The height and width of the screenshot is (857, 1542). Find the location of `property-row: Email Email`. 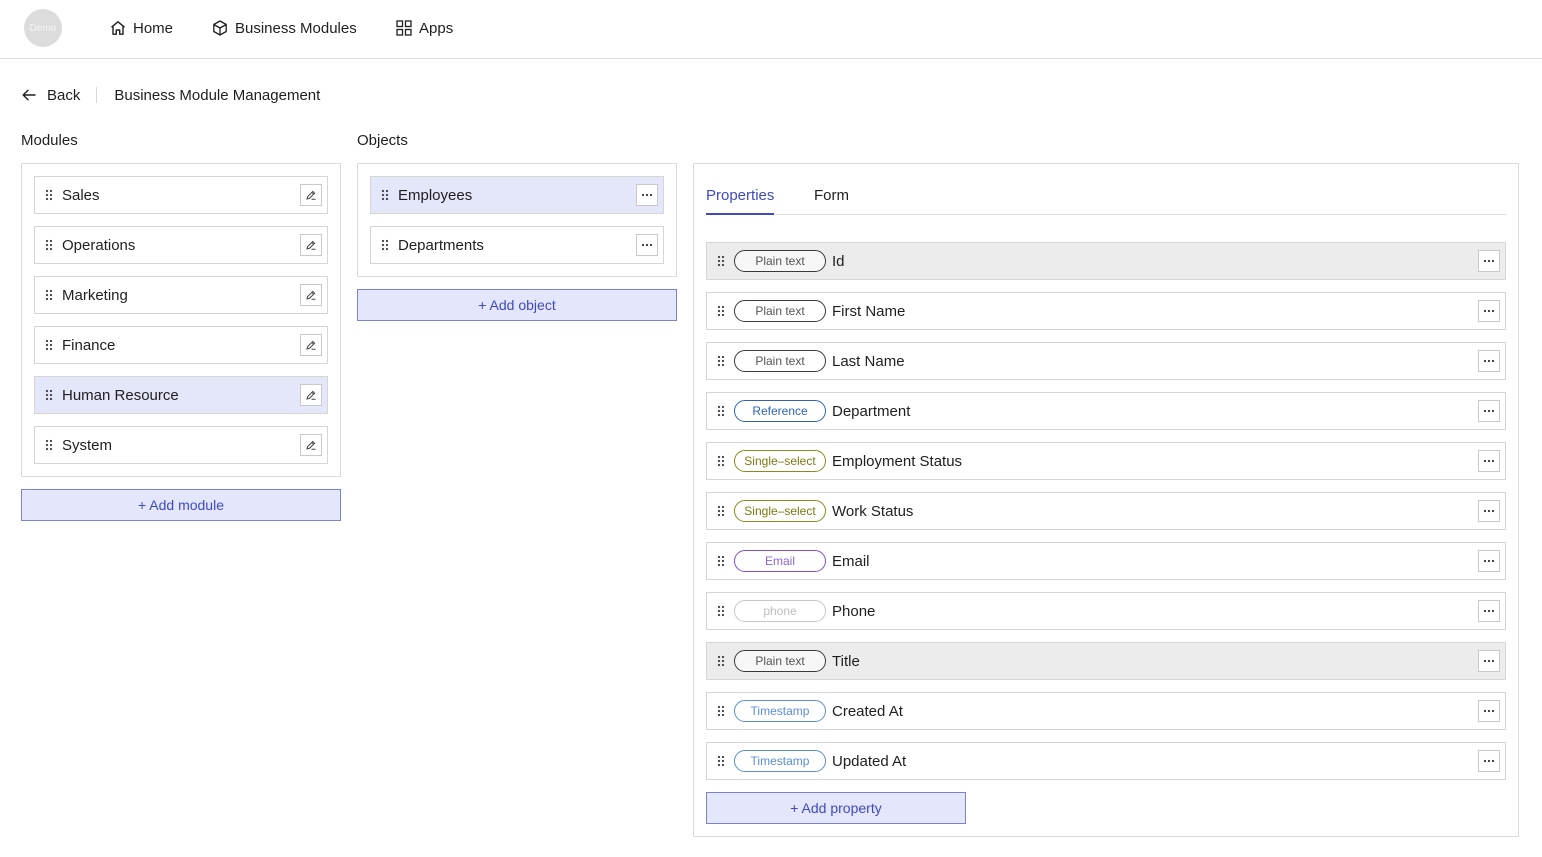

property-row: Email Email is located at coordinates (1106, 561).